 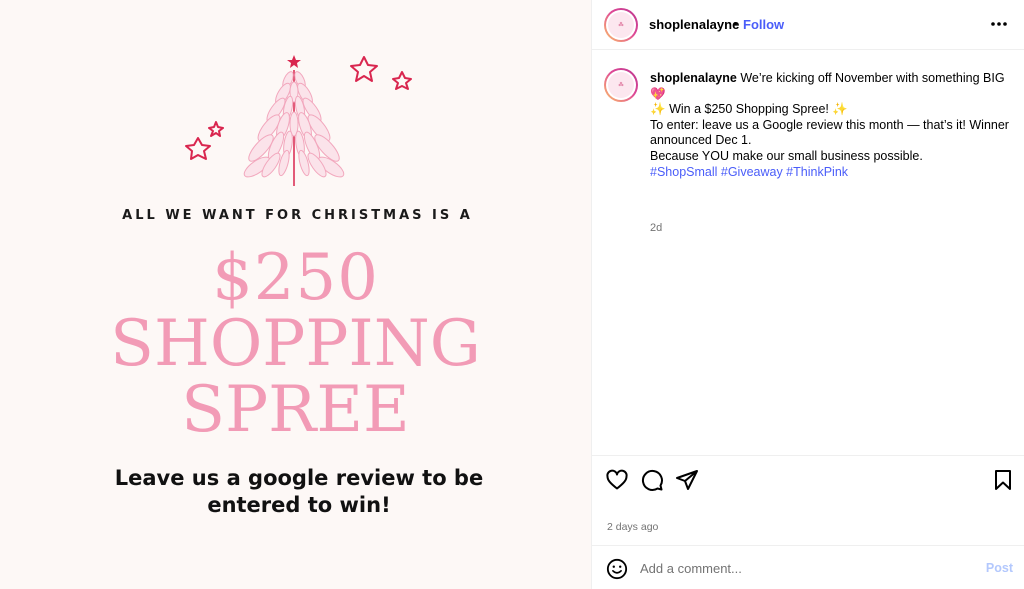 What do you see at coordinates (633, 527) in the screenshot?
I see `post-date: 2 days ago` at bounding box center [633, 527].